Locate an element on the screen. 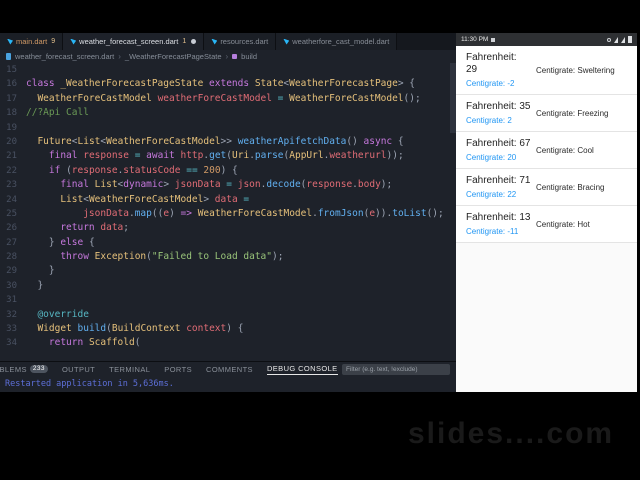  code-token: decode is located at coordinates (283, 185).